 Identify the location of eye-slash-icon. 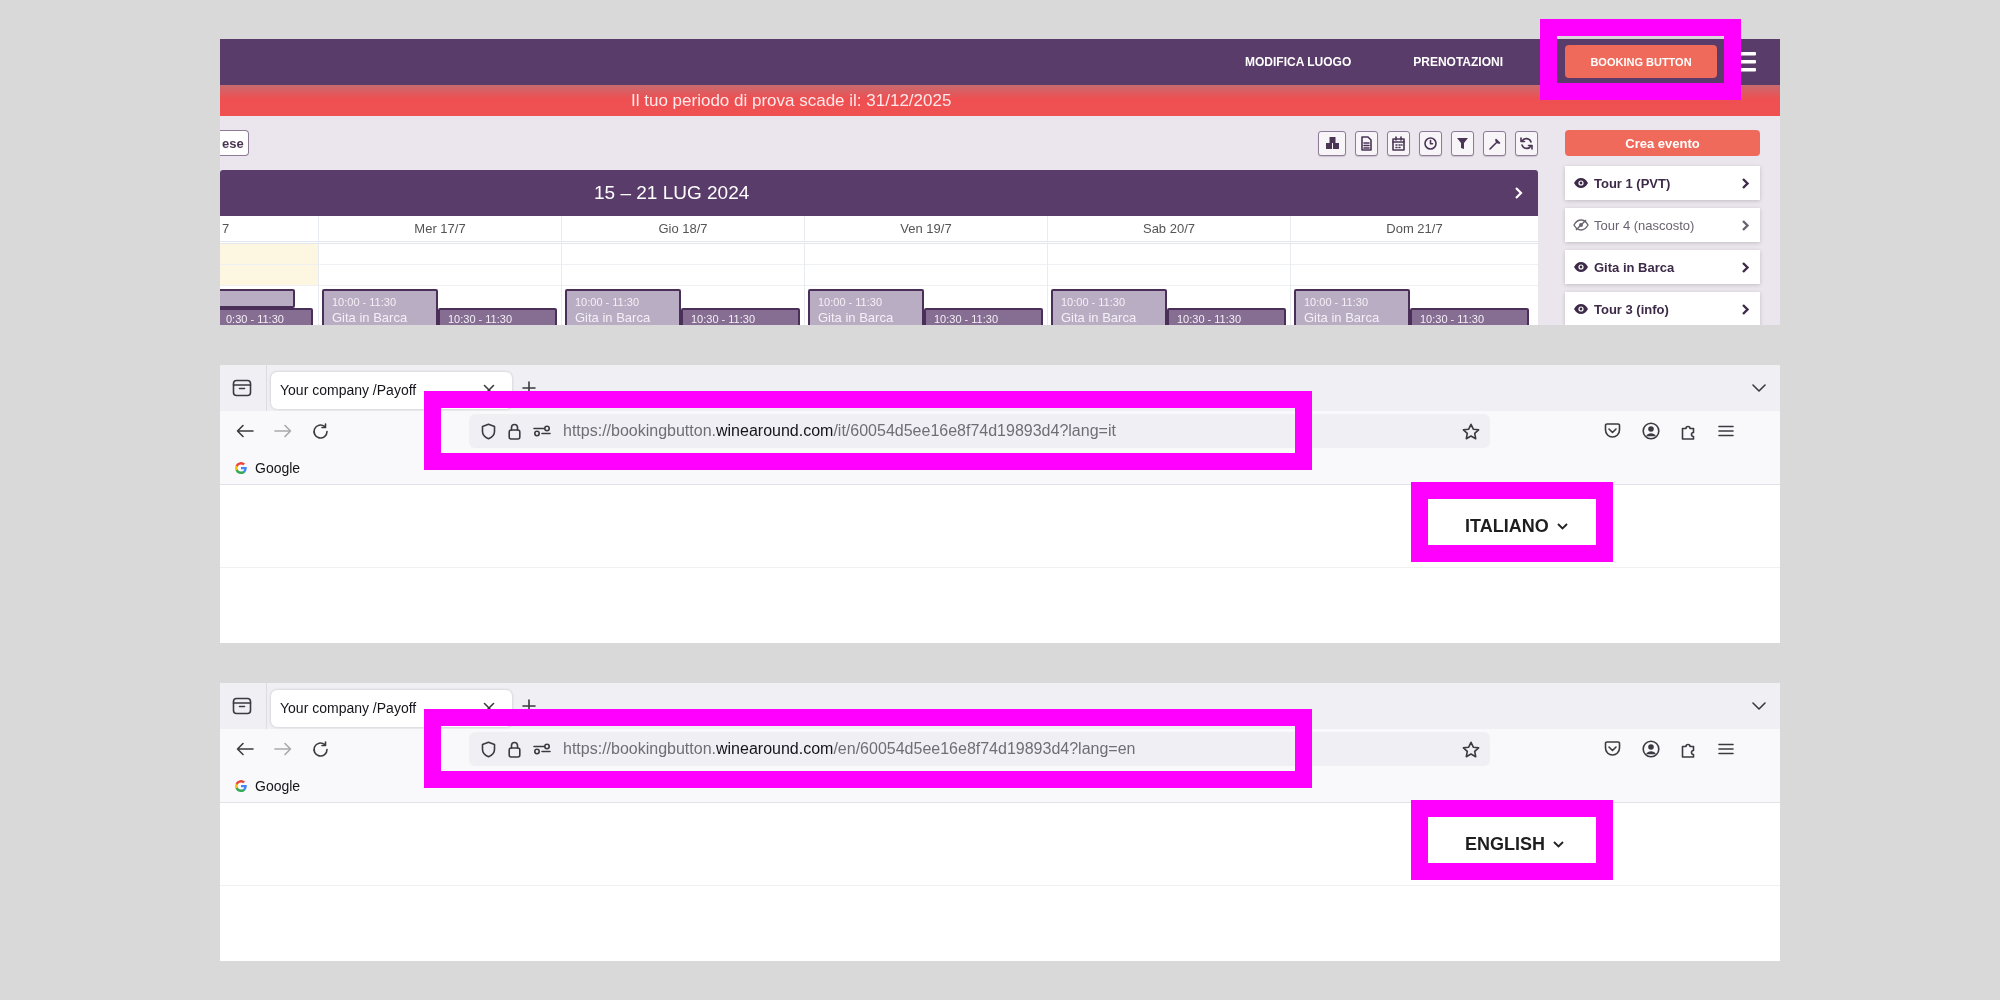
(1581, 225).